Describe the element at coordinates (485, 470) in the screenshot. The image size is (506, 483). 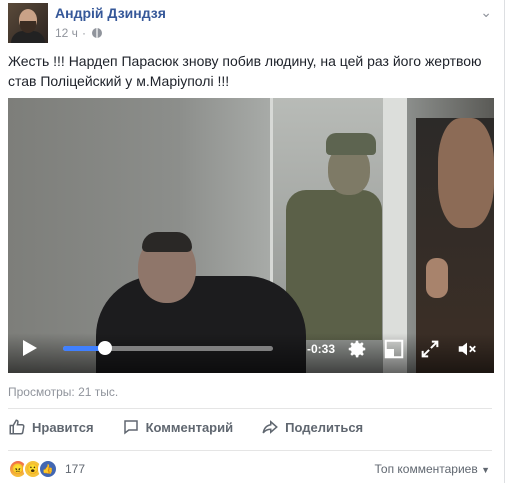
I see `caret-down-icon: ▼` at that location.